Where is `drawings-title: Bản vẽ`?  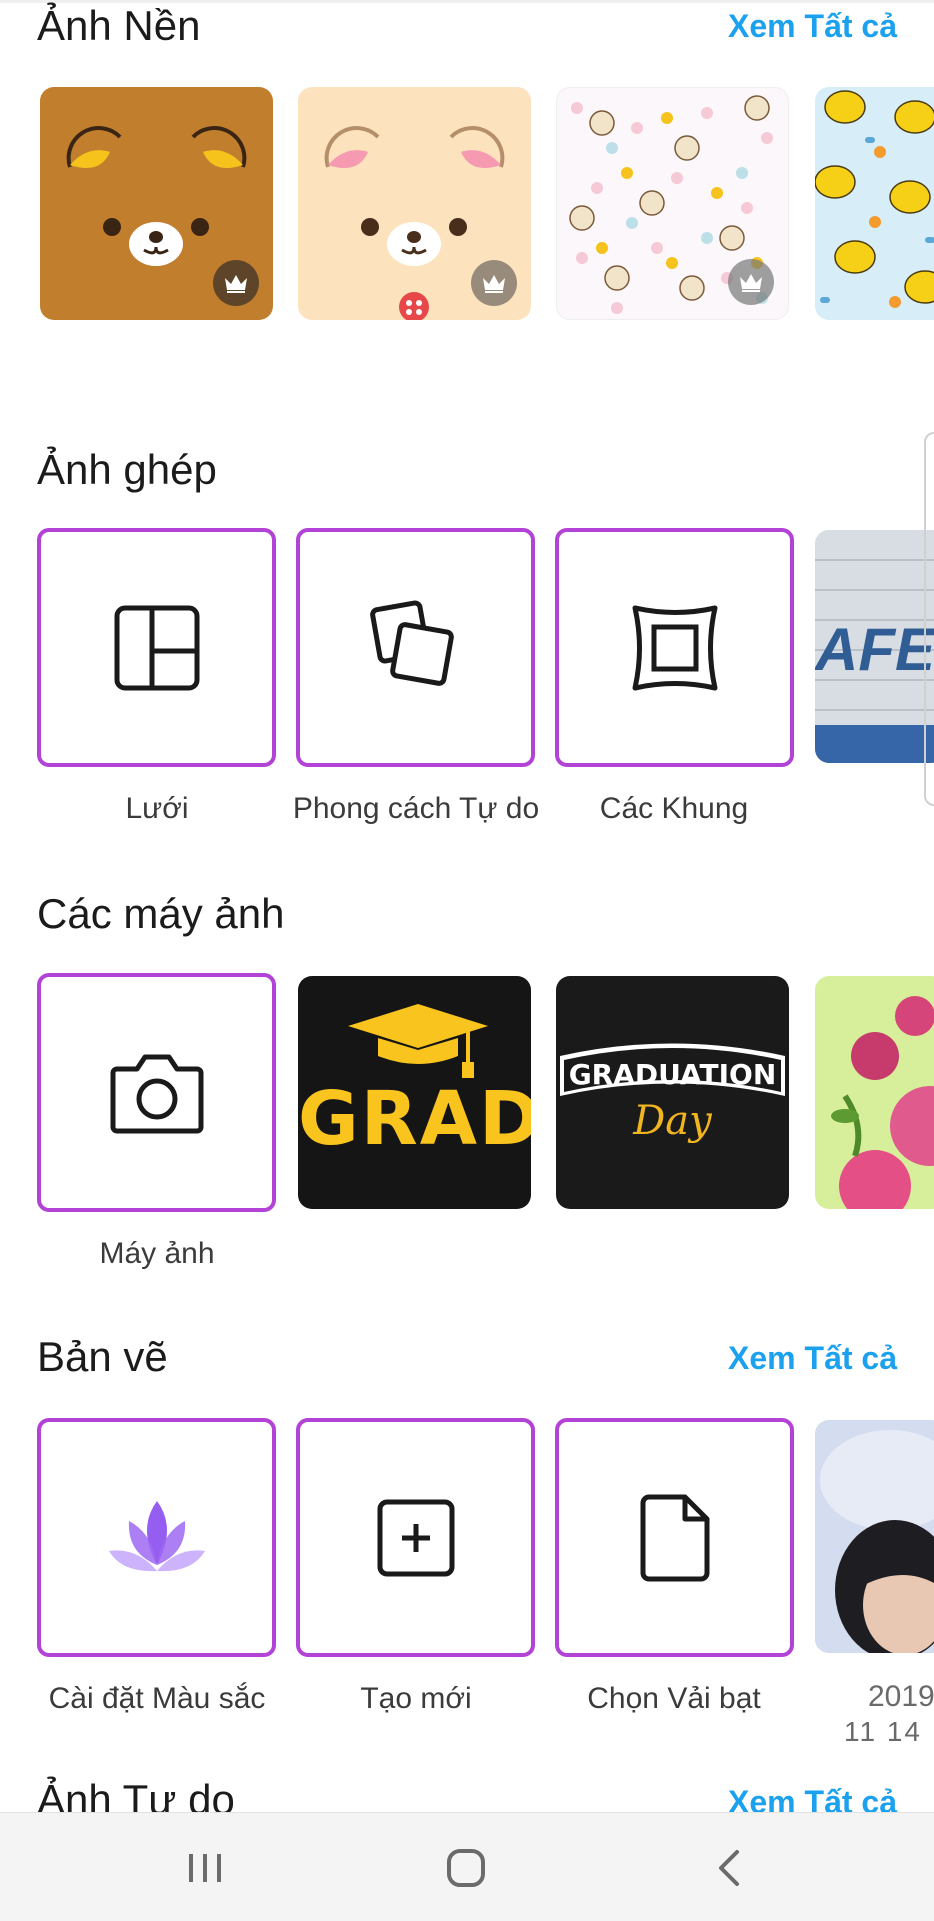 drawings-title: Bản vẽ is located at coordinates (102, 1356).